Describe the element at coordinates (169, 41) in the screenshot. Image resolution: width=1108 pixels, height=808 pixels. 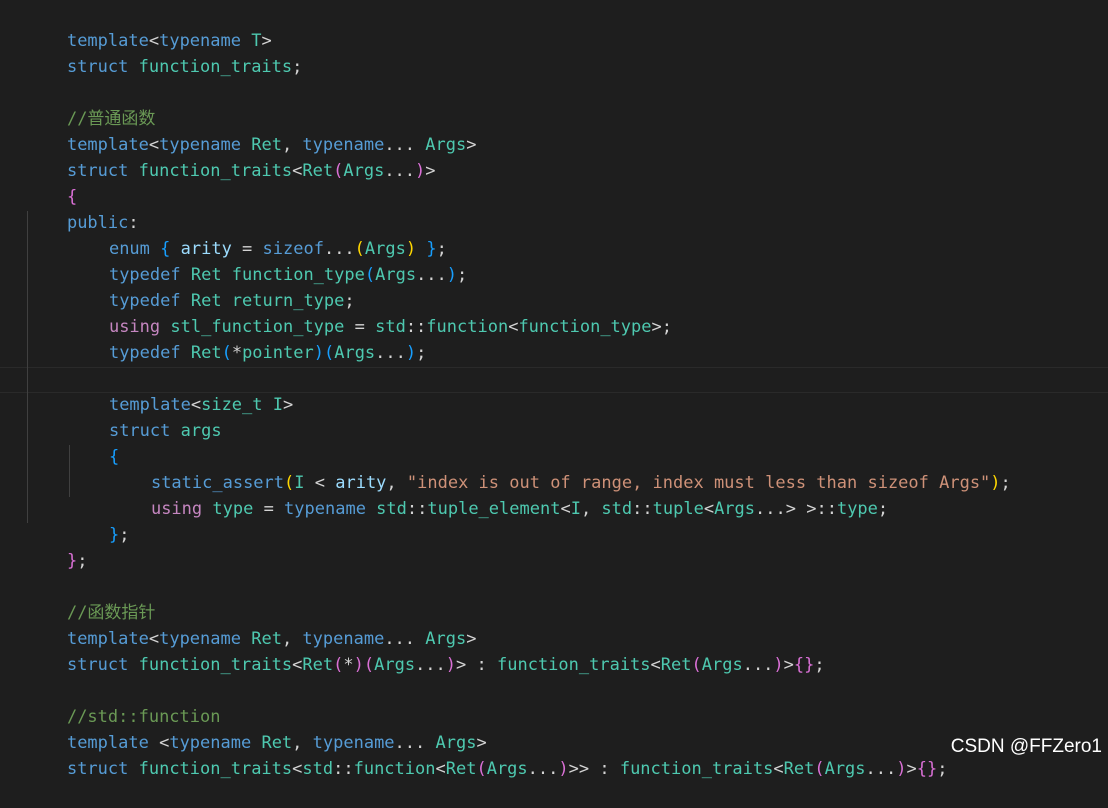
I see `code-line: template<typename T>` at that location.